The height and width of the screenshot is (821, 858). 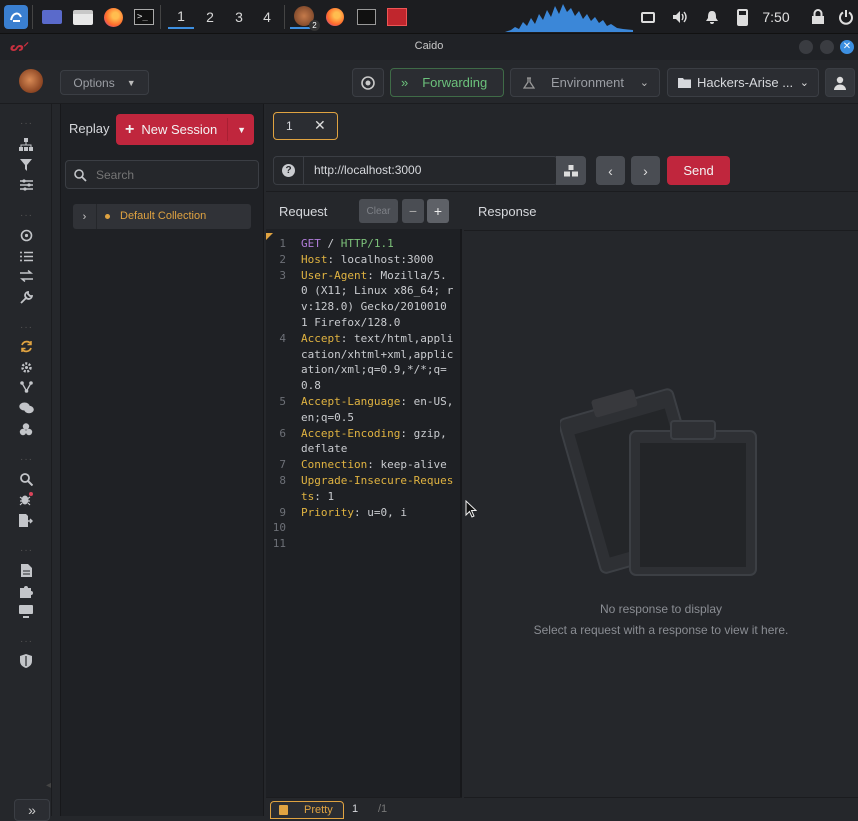 I want to click on expand-icon: », so click(x=32, y=810).